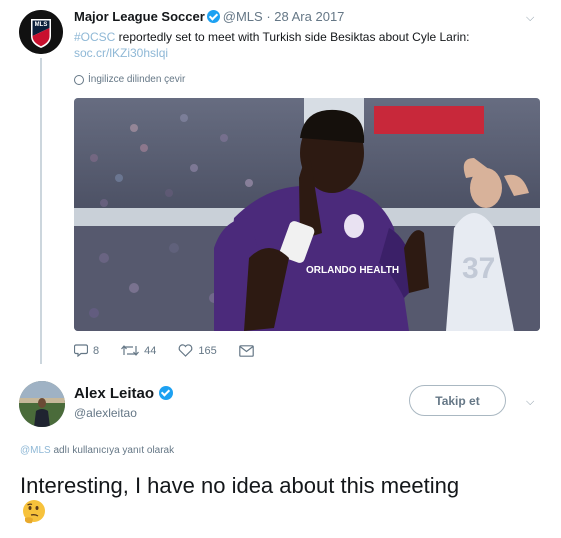  I want to click on translate-tweet: İngilizce dilinden çevir, so click(129, 79).